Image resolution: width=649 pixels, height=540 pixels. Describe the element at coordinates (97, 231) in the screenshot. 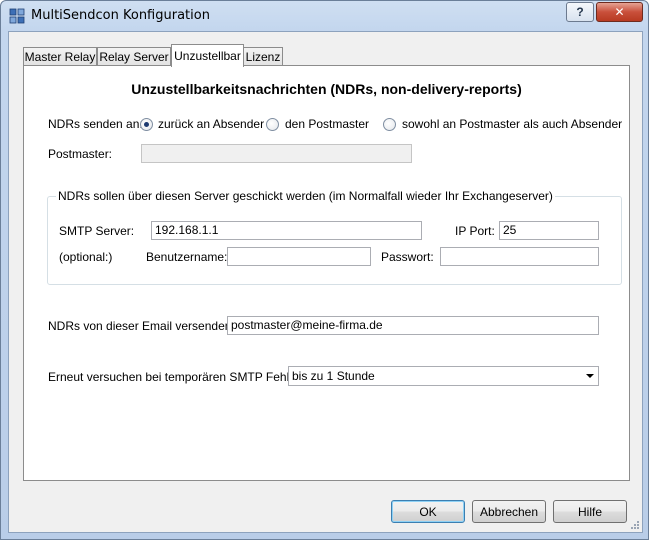

I see `smtp-server-label: SMTP Server:` at that location.